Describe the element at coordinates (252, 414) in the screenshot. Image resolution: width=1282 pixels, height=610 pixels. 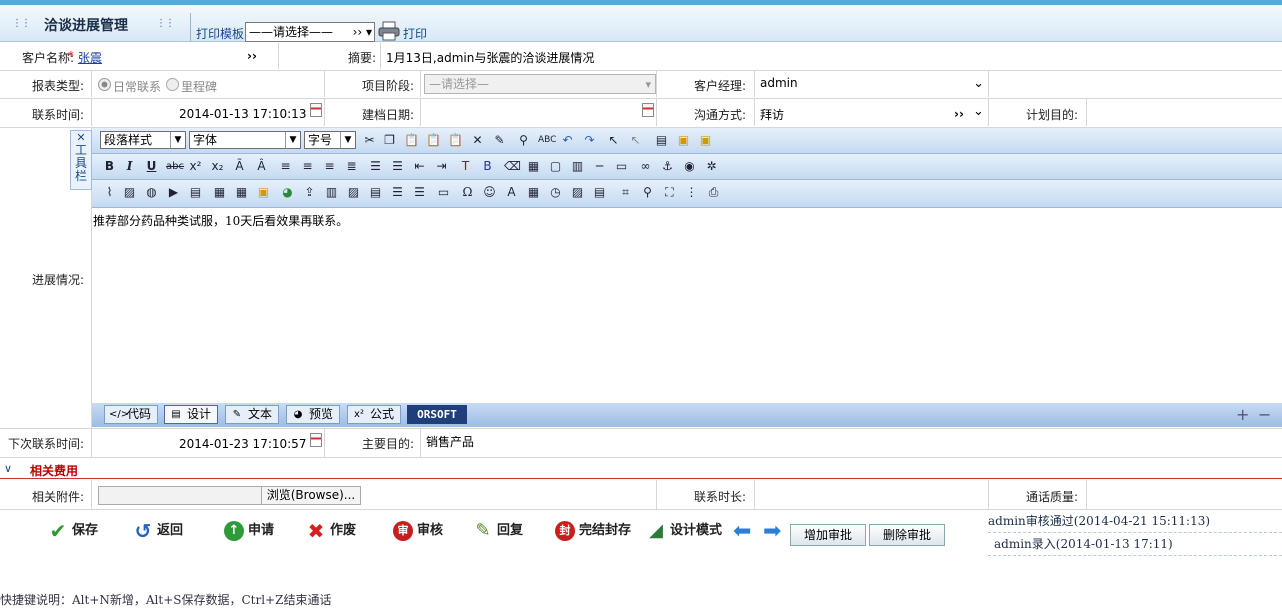
I see `mode-text-button: ✎ 文本` at that location.